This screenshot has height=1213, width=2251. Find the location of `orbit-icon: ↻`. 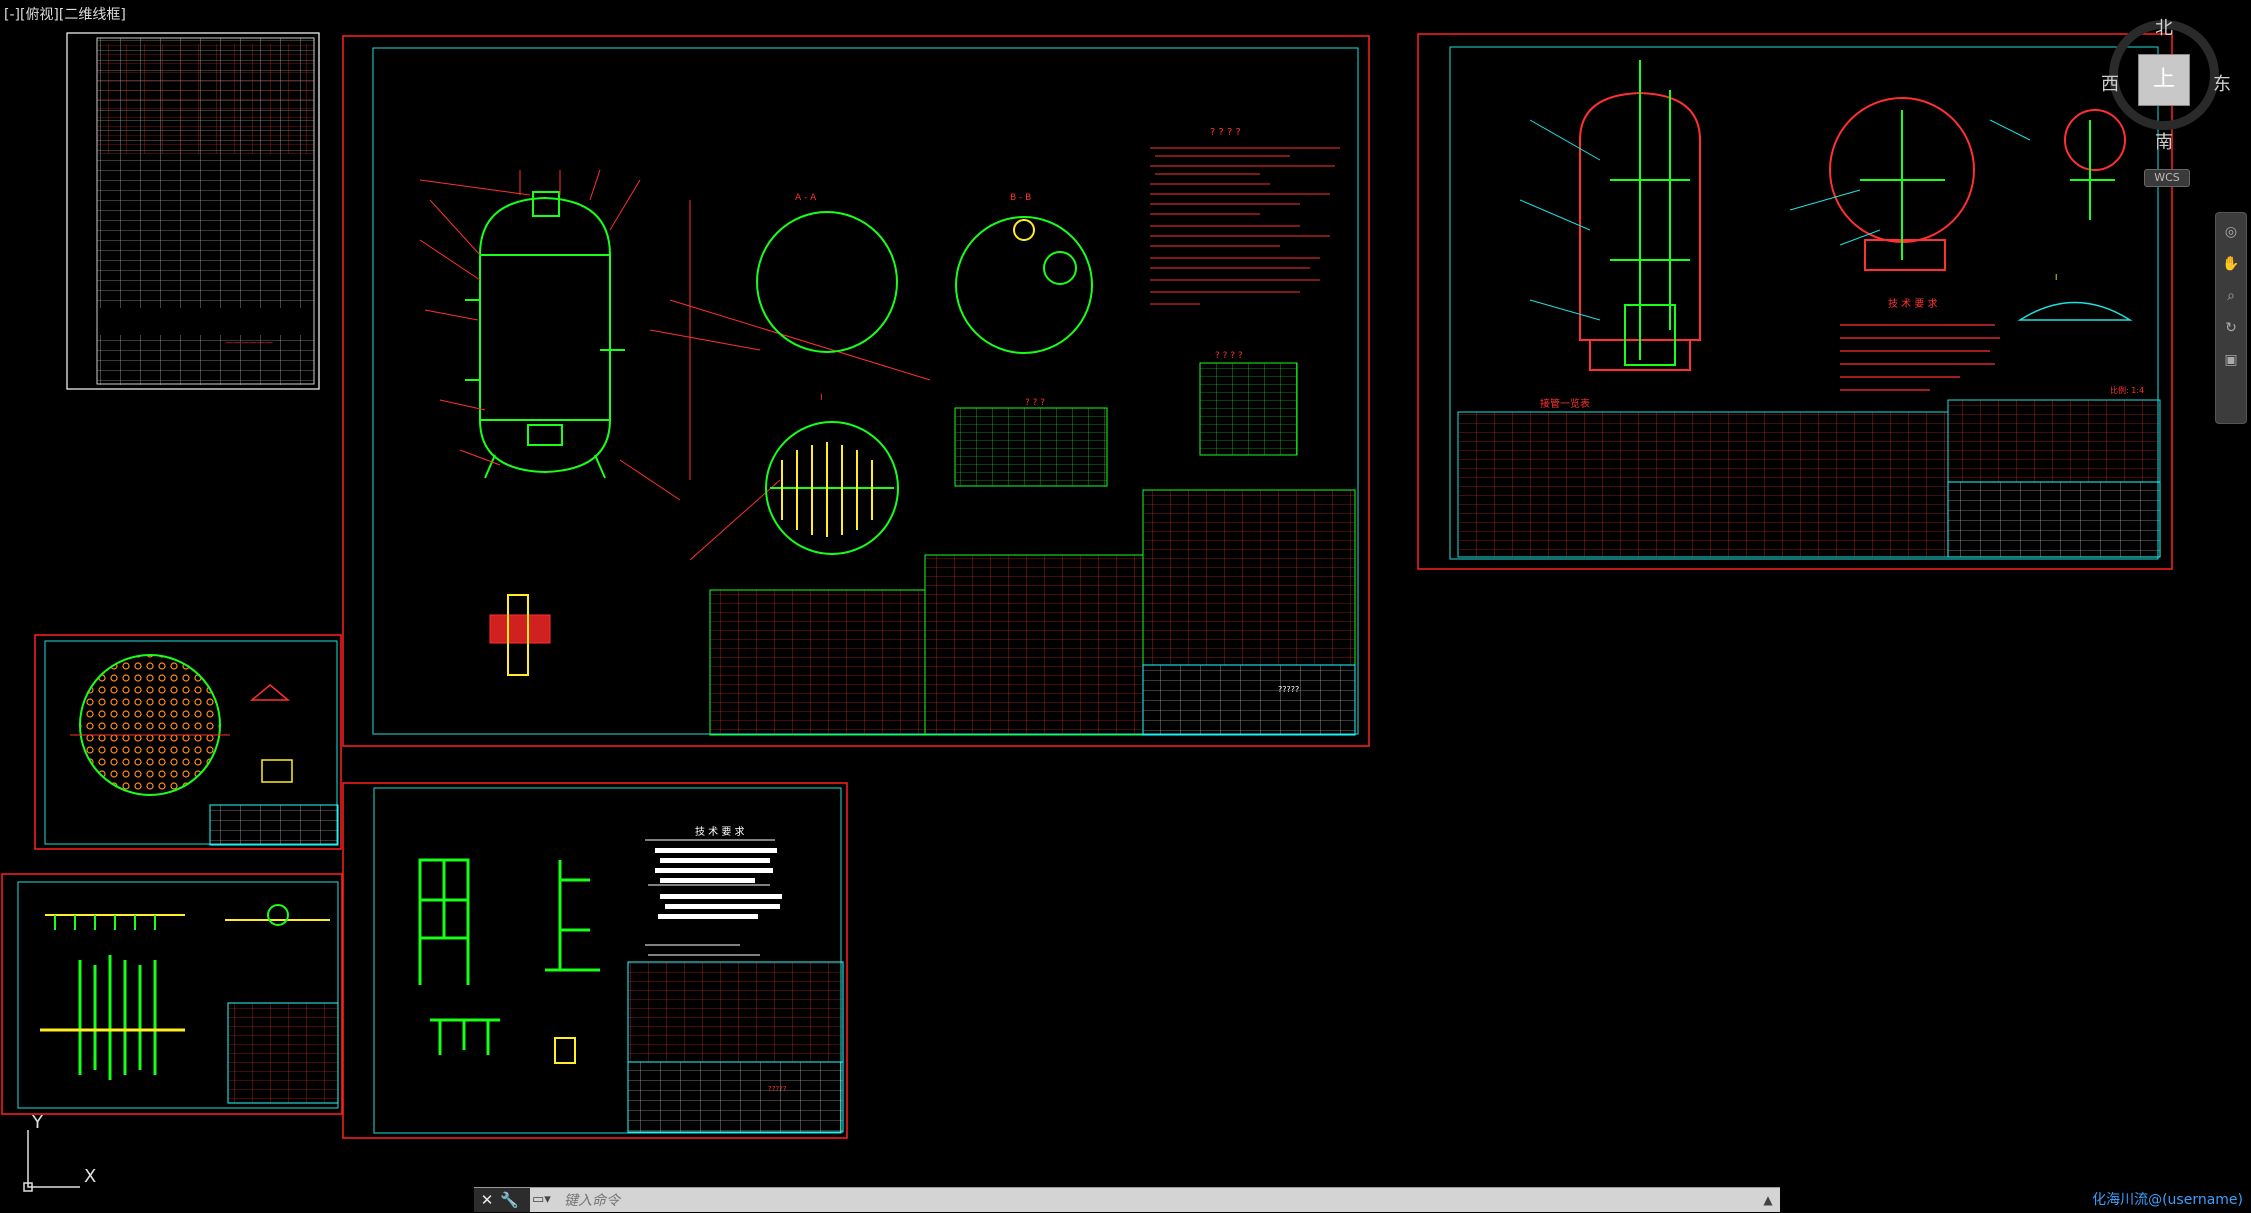

orbit-icon: ↻ is located at coordinates (2231, 328).